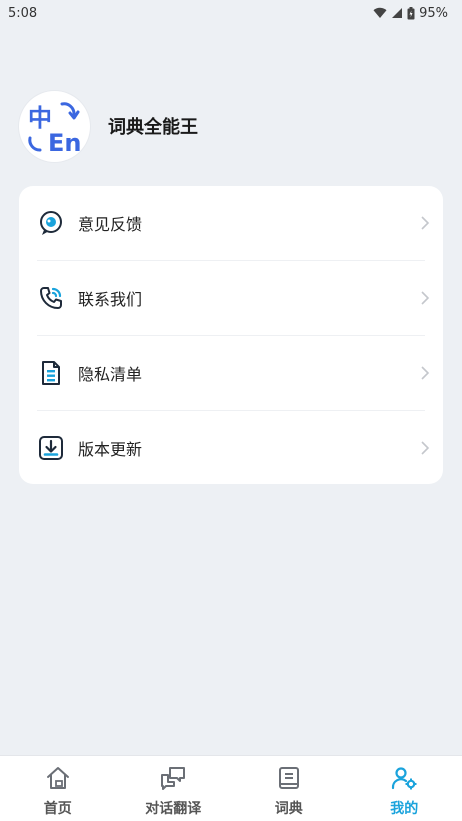  I want to click on phone-icon, so click(51, 298).